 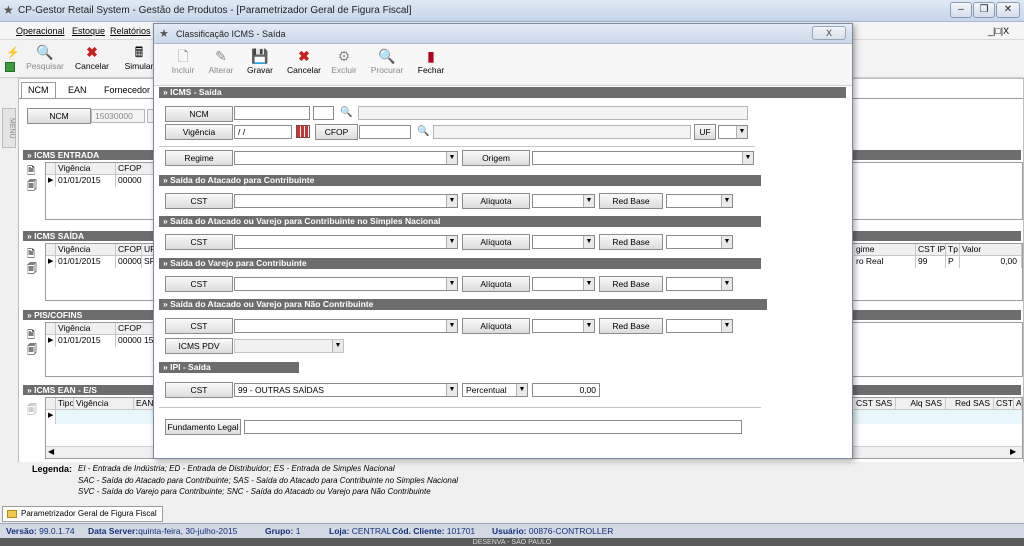 I want to click on ipi-valor-field: 0,00, so click(x=566, y=390).